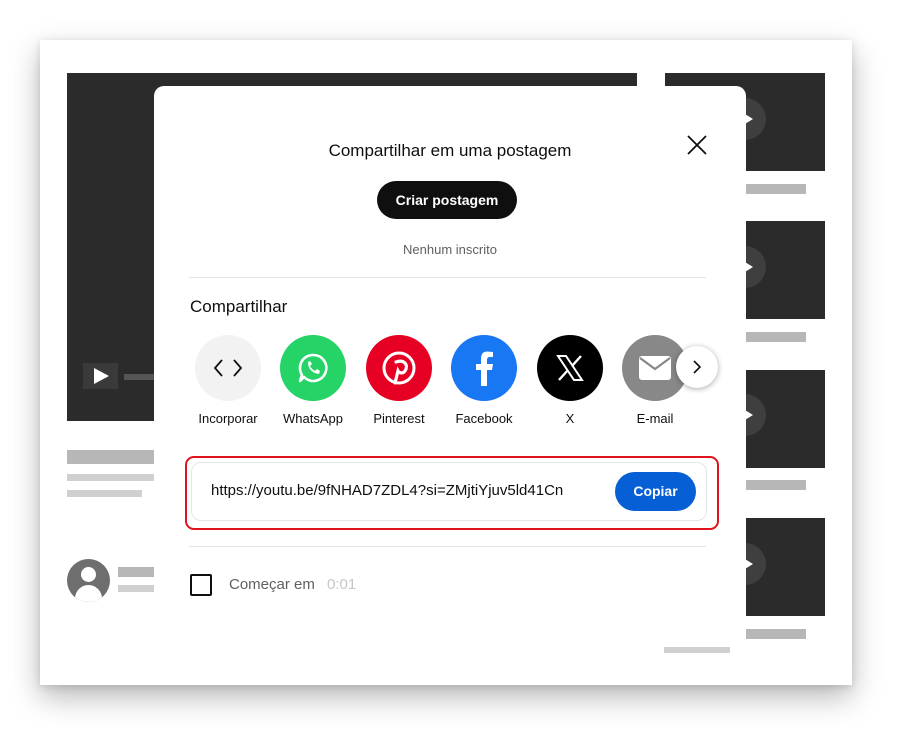 The image size is (920, 755). Describe the element at coordinates (697, 145) in the screenshot. I see `close-icon` at that location.